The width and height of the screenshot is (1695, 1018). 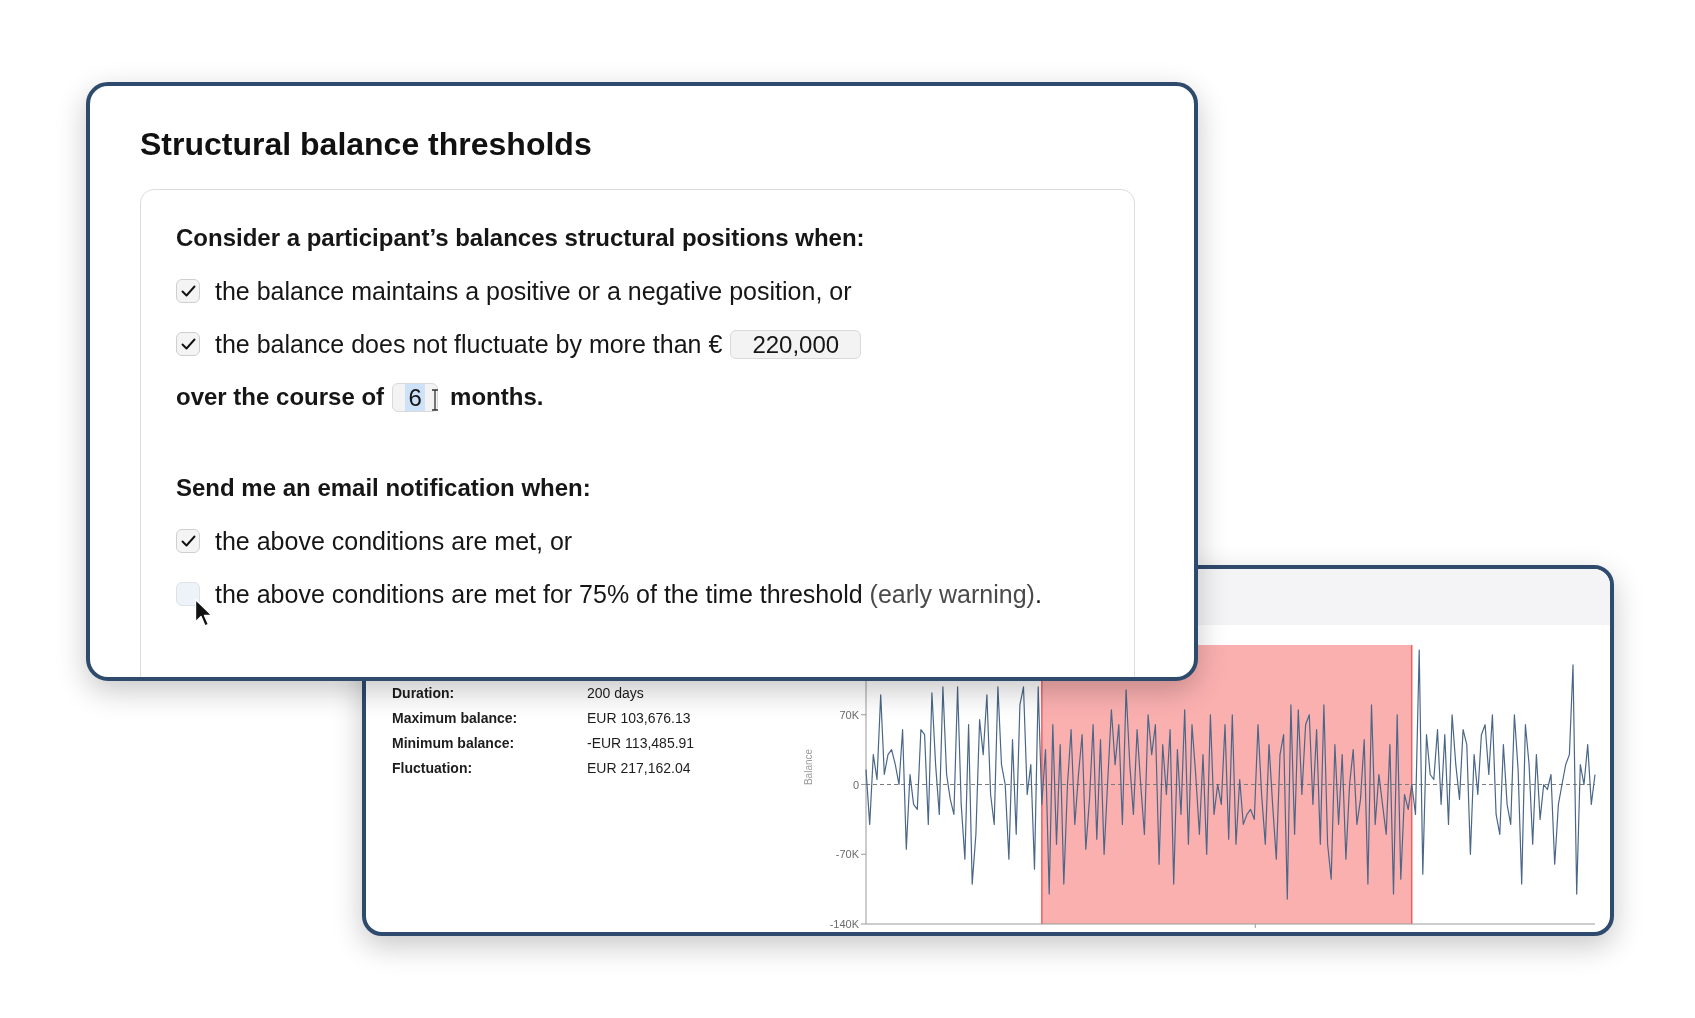 What do you see at coordinates (469, 344) in the screenshot?
I see `option-label: the balance does not fluctuate by more than €` at bounding box center [469, 344].